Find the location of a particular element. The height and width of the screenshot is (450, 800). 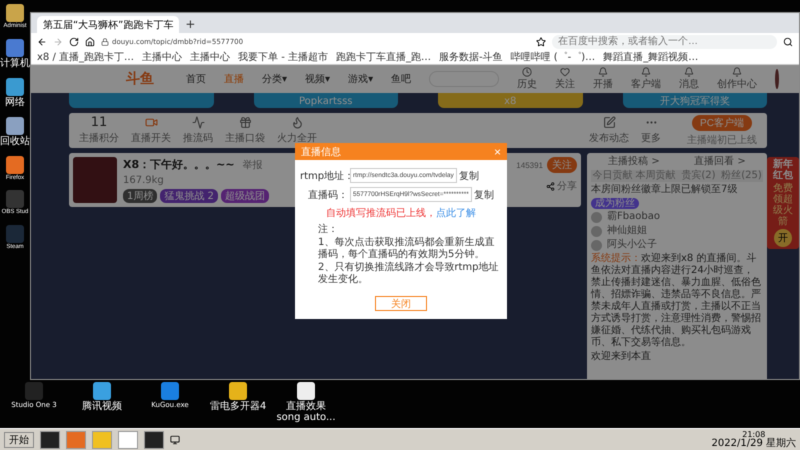

flame-icon is located at coordinates (297, 122).